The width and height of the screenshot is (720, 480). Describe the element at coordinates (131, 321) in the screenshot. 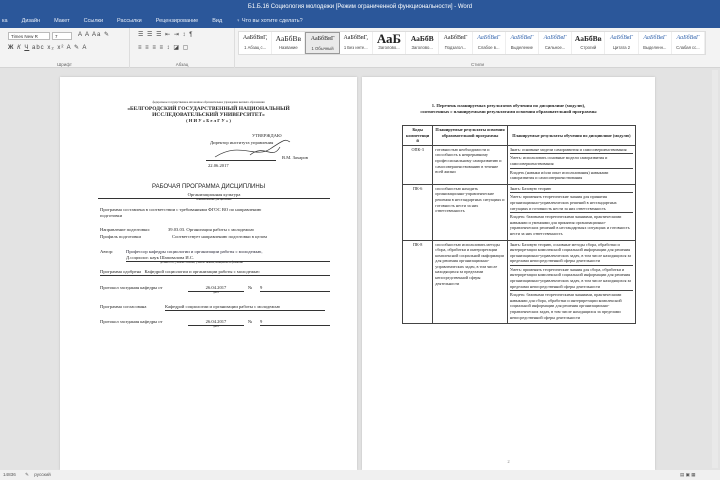

I see `protocol2-label: Протокол заседания кафедры от` at that location.